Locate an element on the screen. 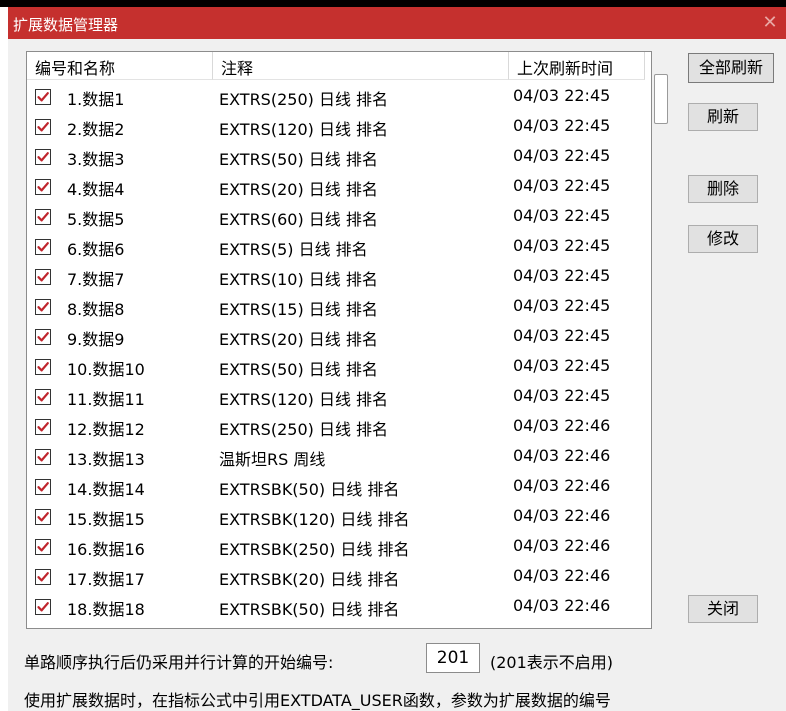 The image size is (786, 711). cell-note: 温斯坦RS 周线 is located at coordinates (272, 459).